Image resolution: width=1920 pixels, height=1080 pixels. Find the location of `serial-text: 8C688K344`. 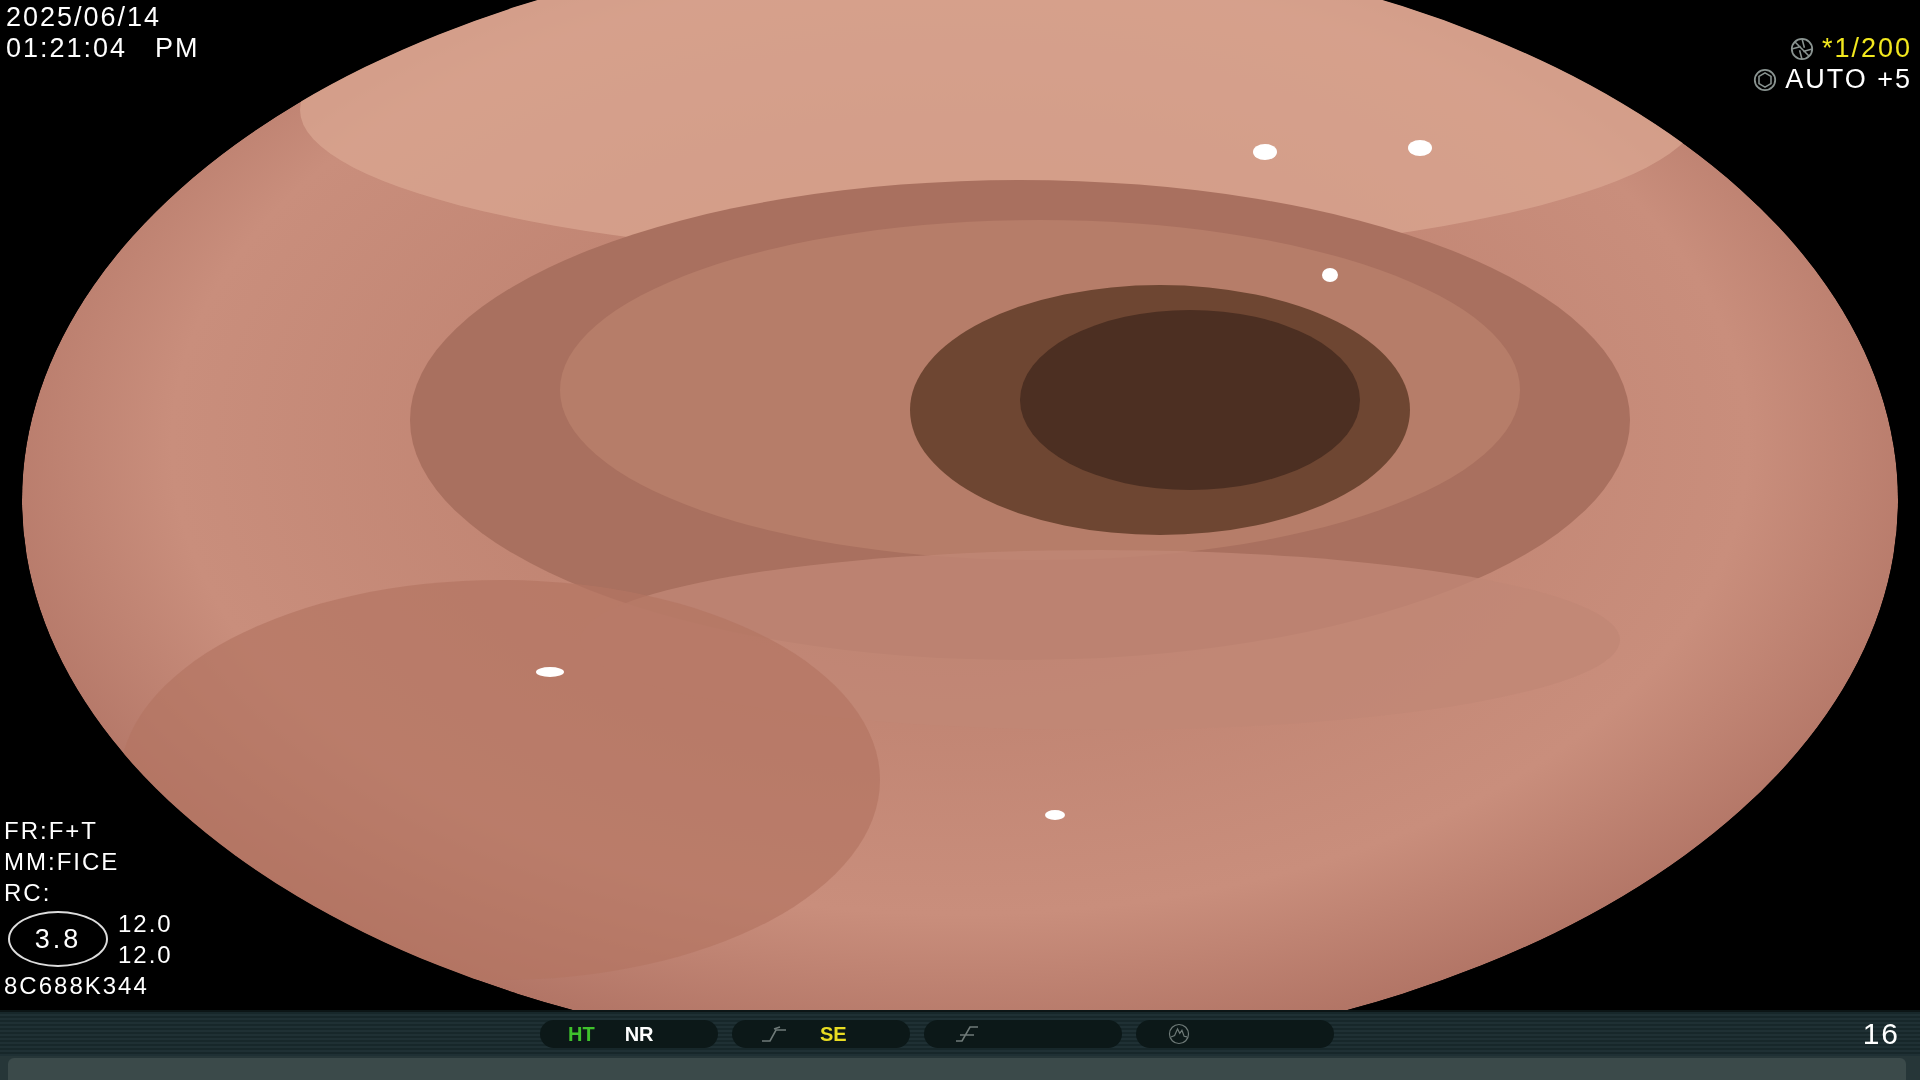

serial-text: 8C688K344 is located at coordinates (77, 986).